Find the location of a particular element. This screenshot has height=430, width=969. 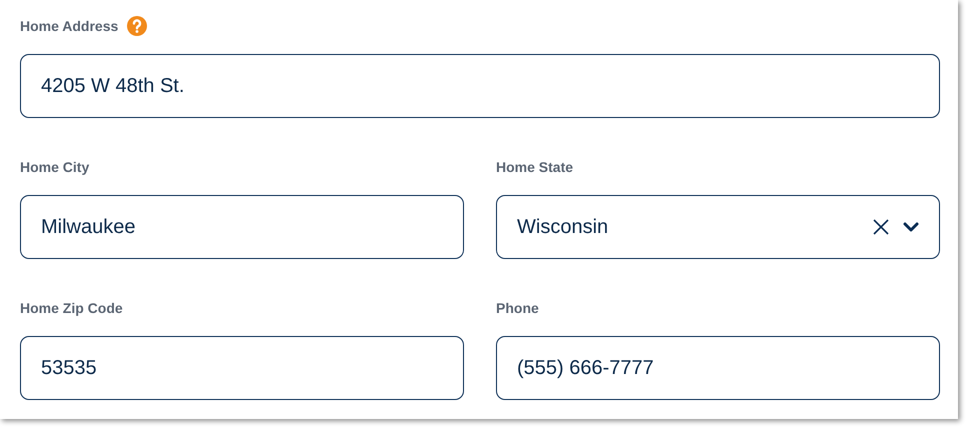

field-label: Home City is located at coordinates (55, 167).